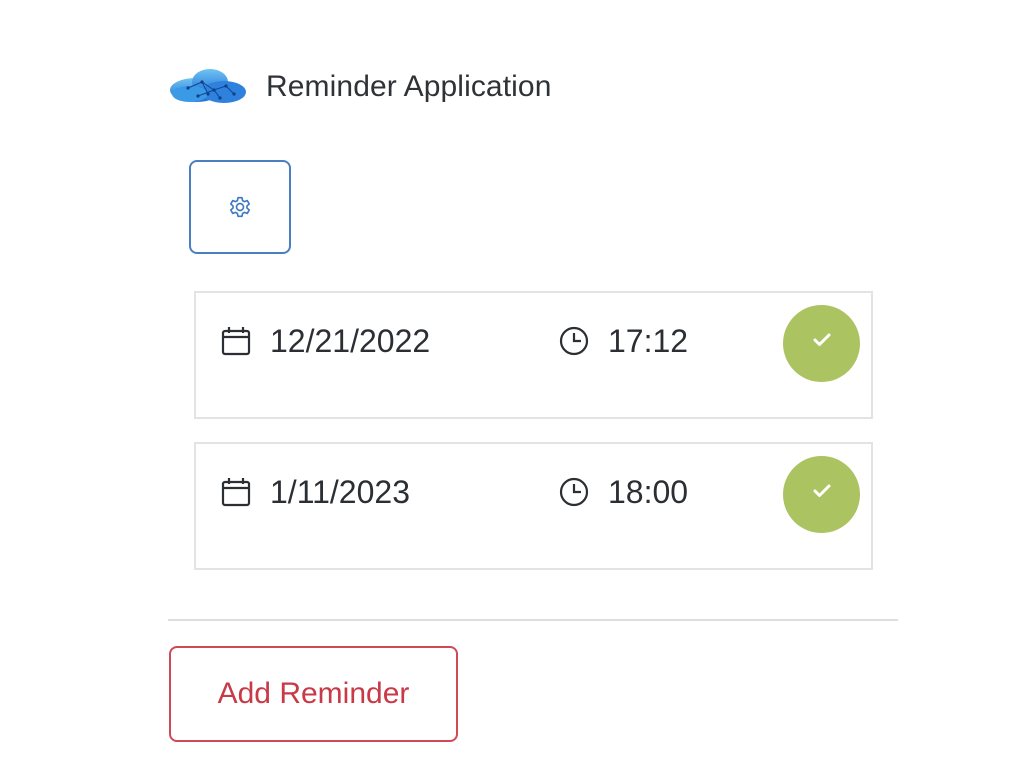 Image resolution: width=1024 pixels, height=768 pixels. I want to click on app-title: Reminder Application, so click(409, 86).